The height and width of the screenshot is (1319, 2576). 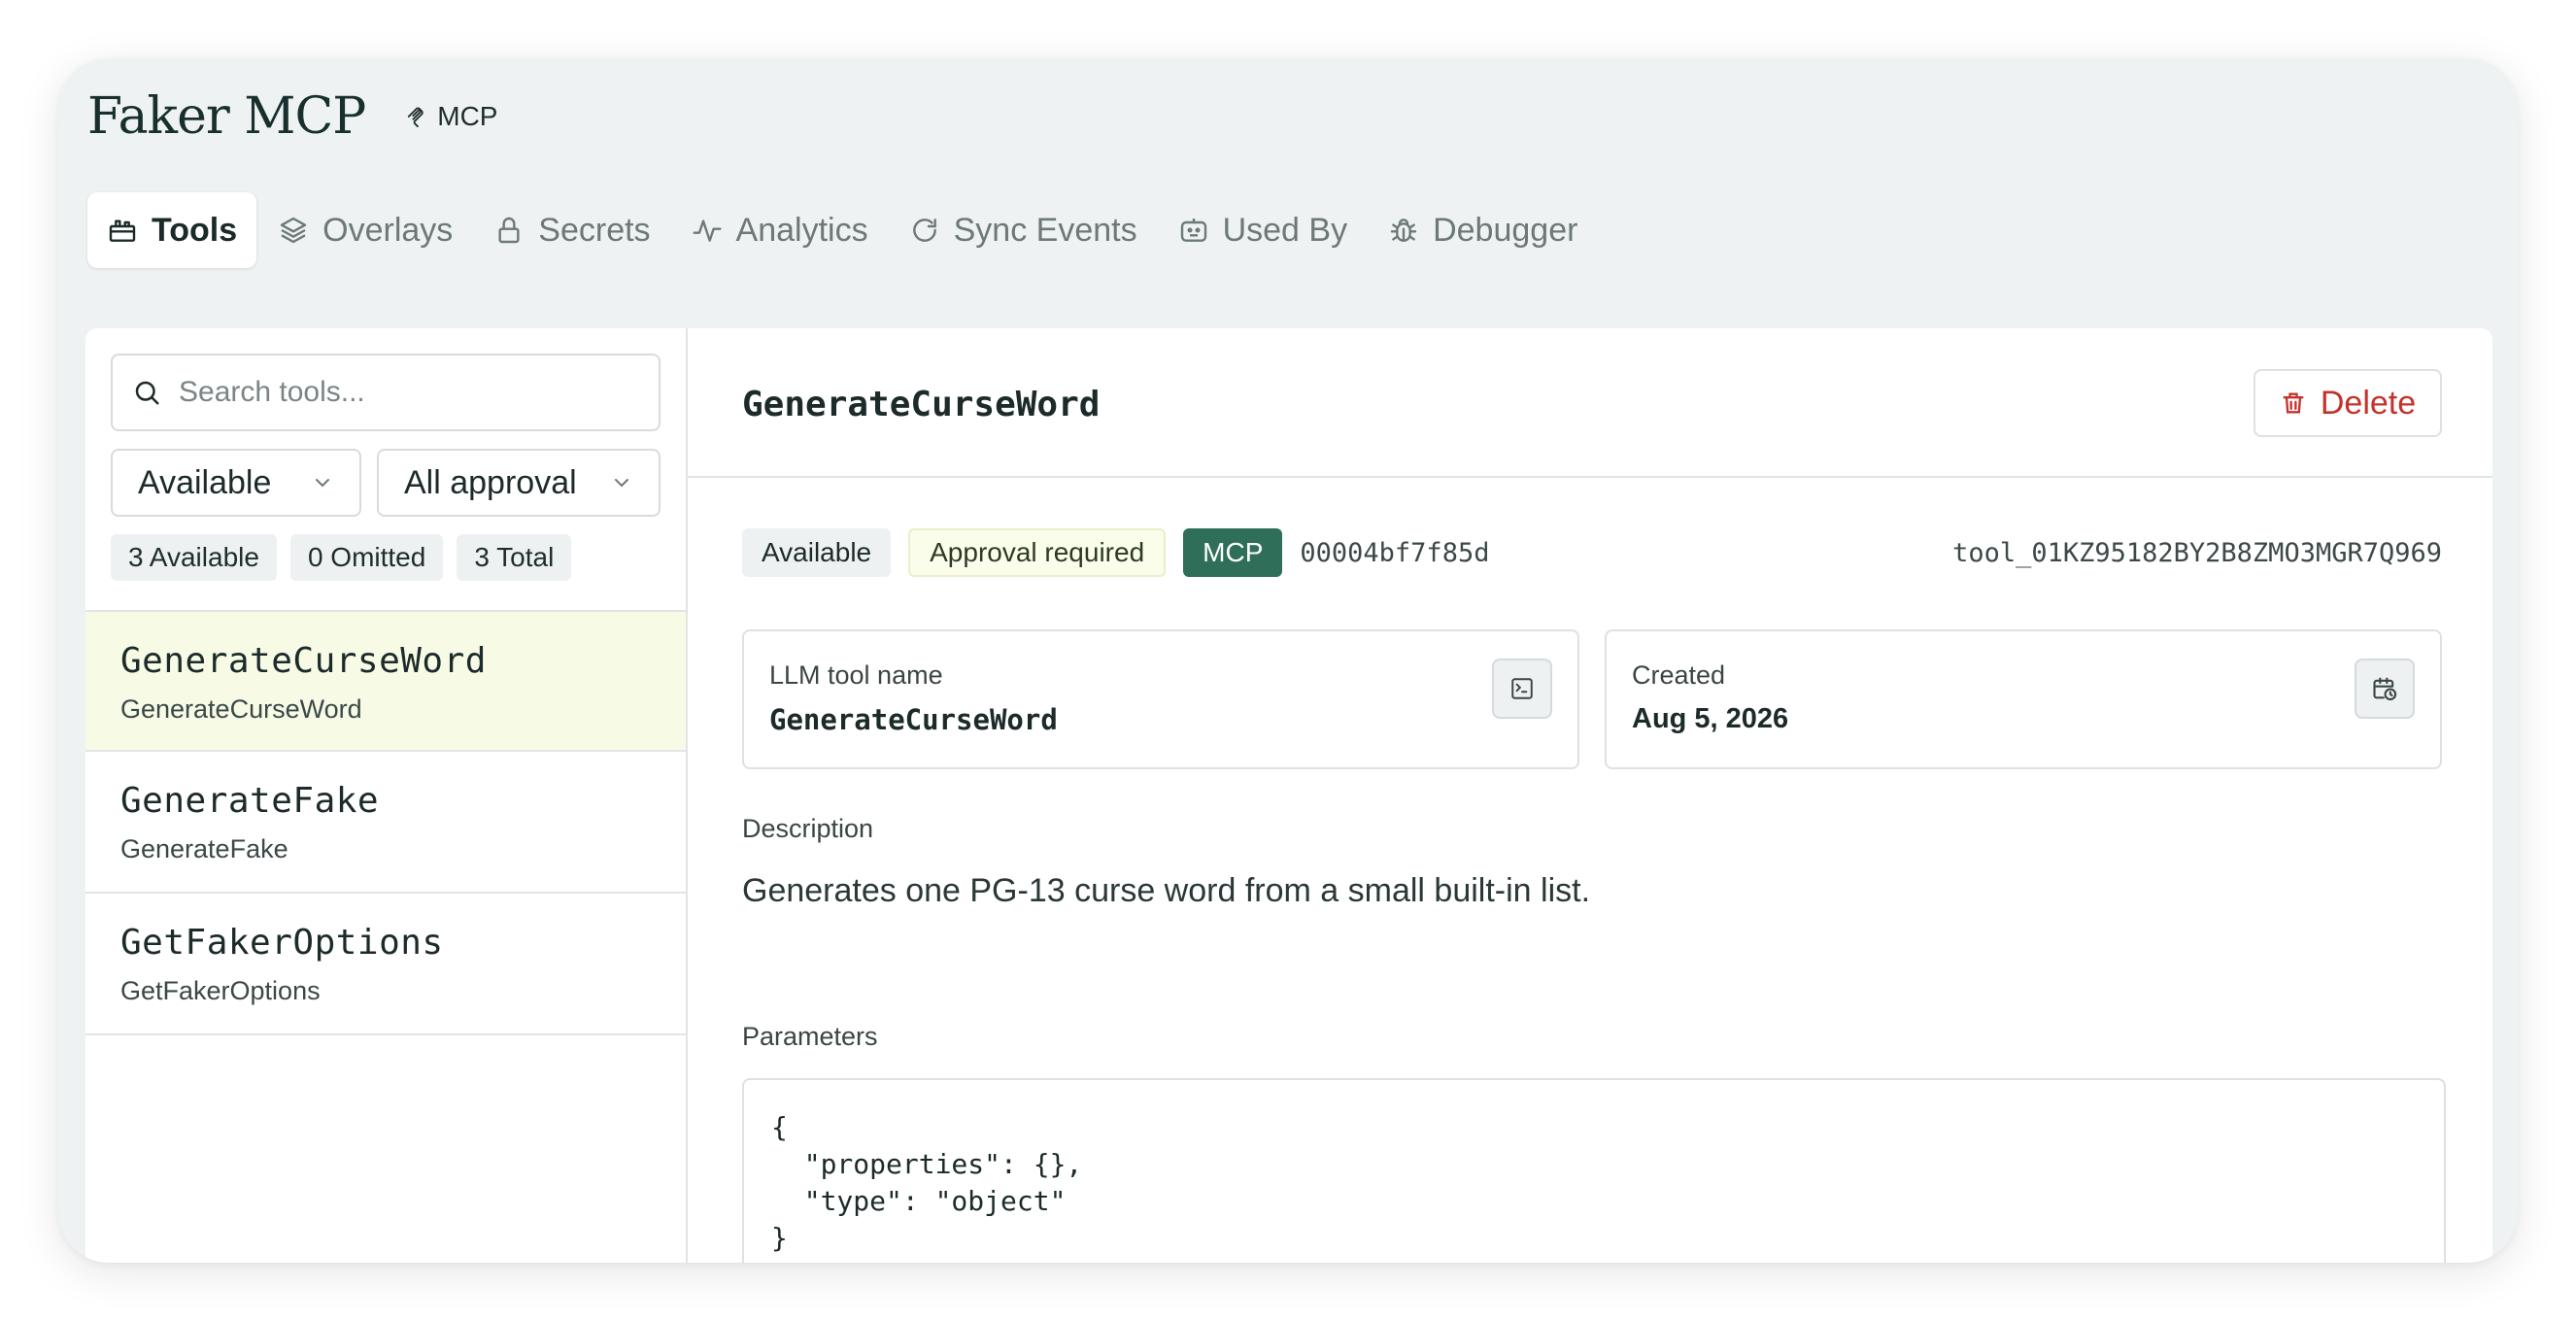 What do you see at coordinates (147, 393) in the screenshot?
I see `search-icon` at bounding box center [147, 393].